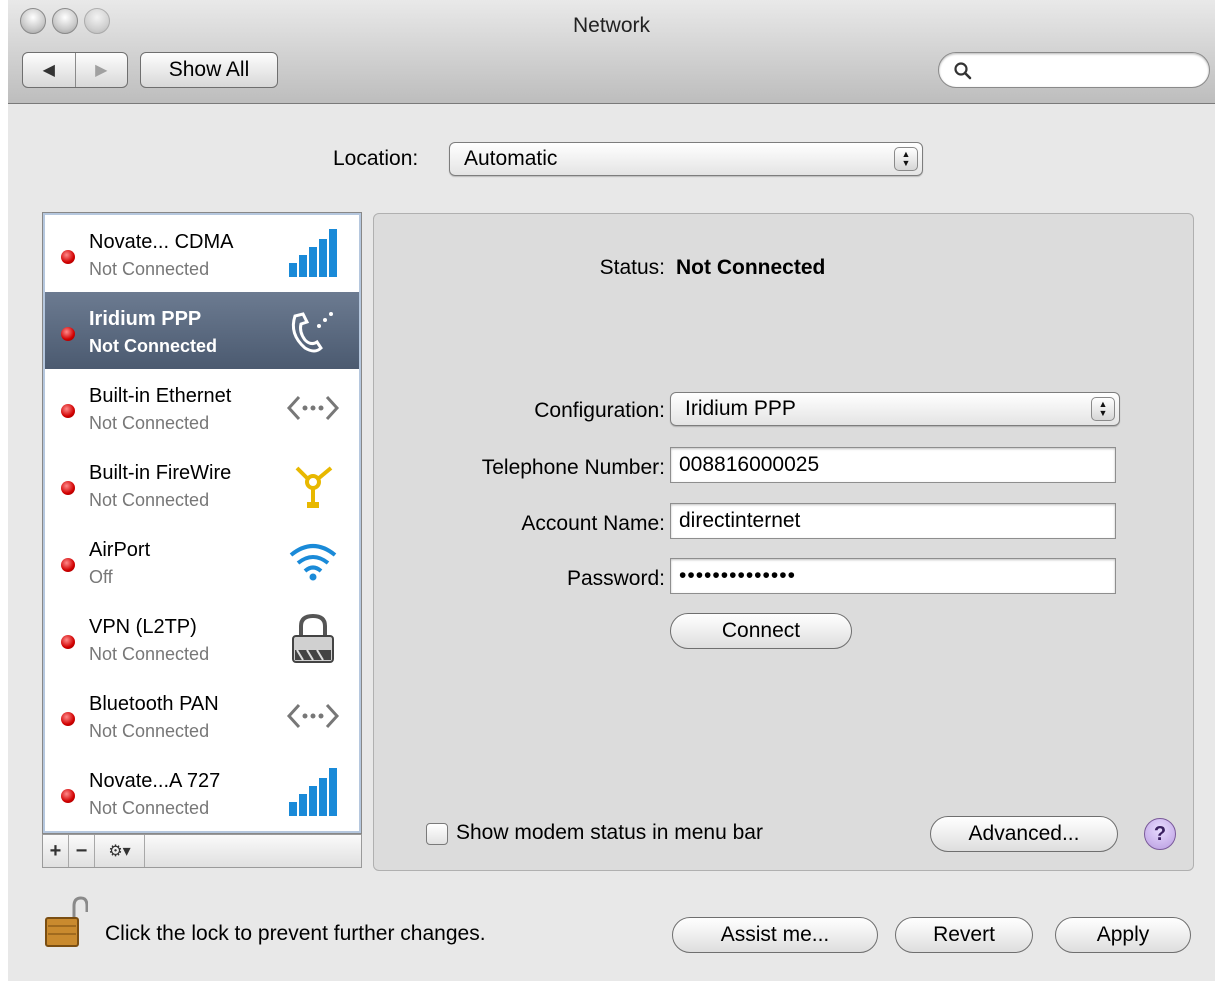  What do you see at coordinates (202, 561) in the screenshot?
I see `service-item-airport: AirPort Off` at bounding box center [202, 561].